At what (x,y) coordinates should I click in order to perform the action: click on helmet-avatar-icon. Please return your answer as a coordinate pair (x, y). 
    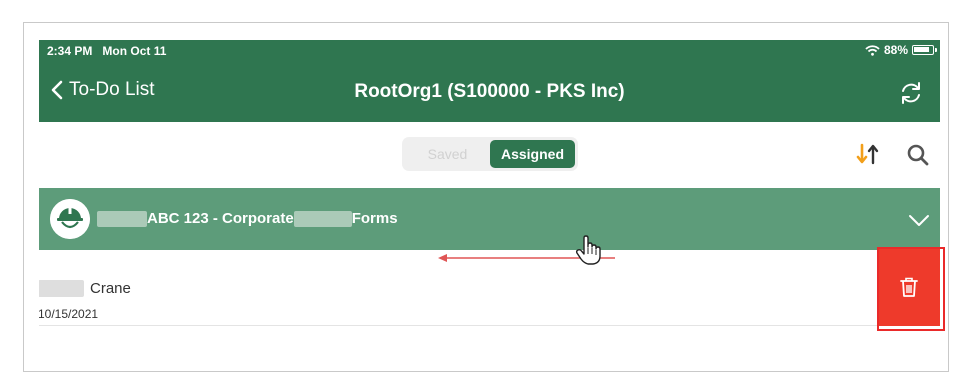
    Looking at the image, I should click on (70, 219).